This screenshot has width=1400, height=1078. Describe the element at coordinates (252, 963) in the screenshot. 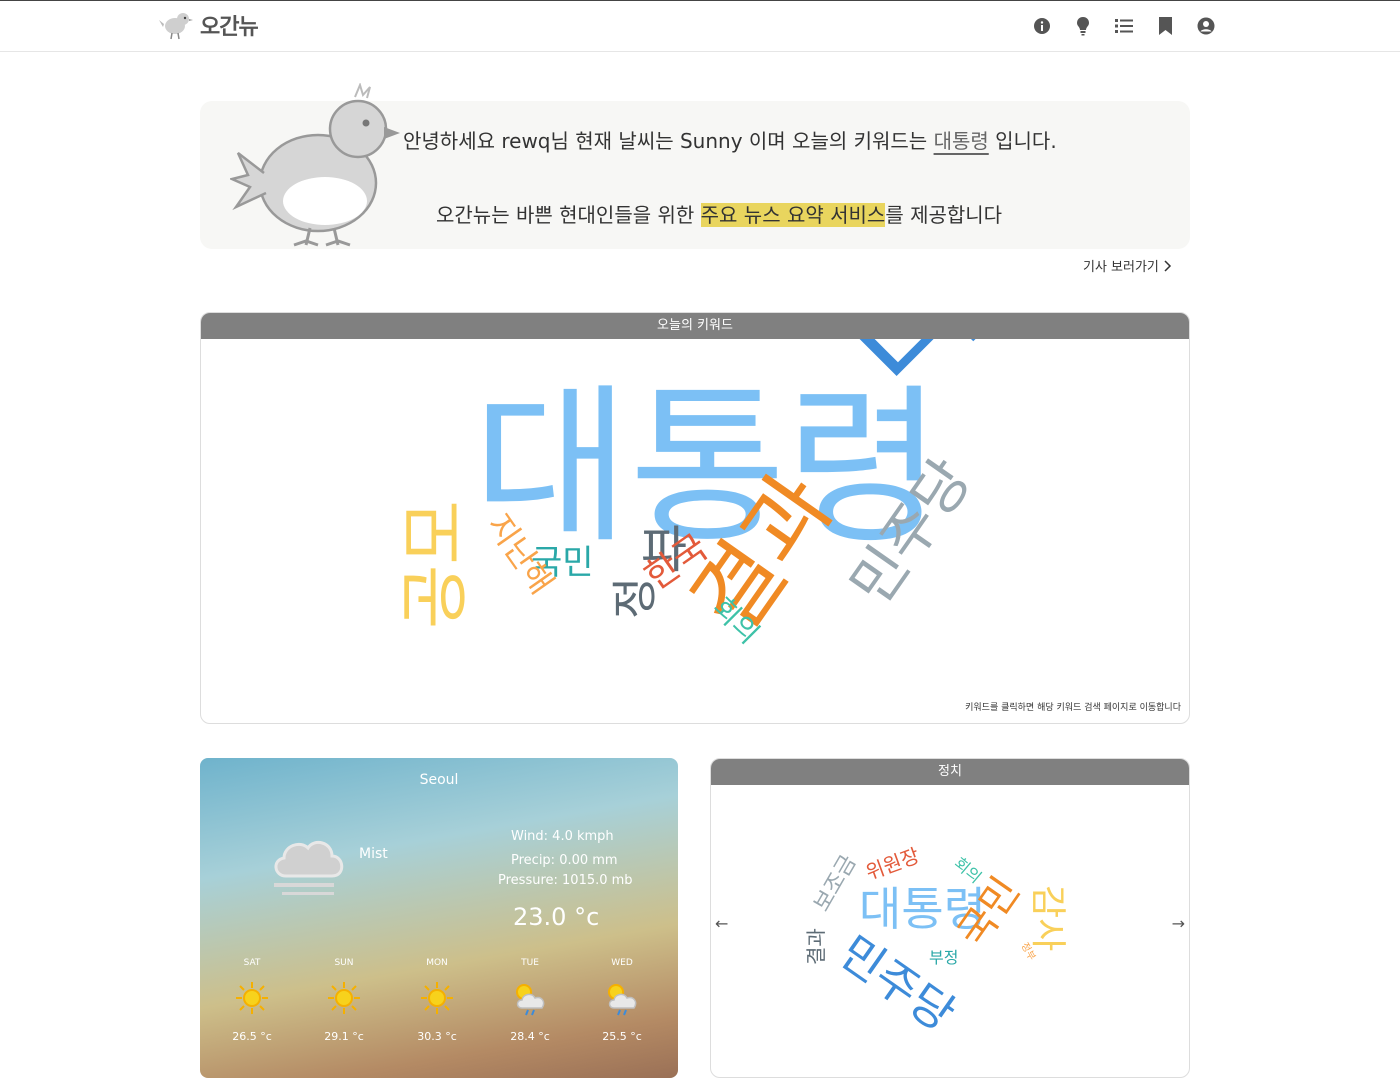

I see `forecast-day-label: SAT` at that location.